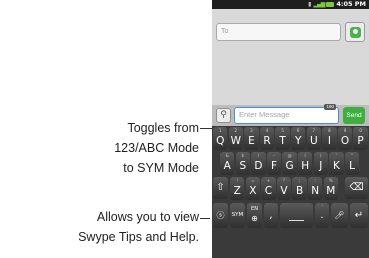 Image resolution: width=369 pixels, height=258 pixels. I want to click on key-secondary-label: :, so click(315, 180).